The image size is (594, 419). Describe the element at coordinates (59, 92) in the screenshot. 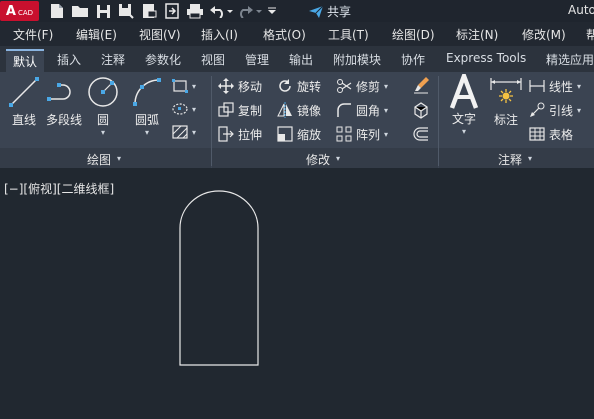

I see `polyline-icon` at that location.